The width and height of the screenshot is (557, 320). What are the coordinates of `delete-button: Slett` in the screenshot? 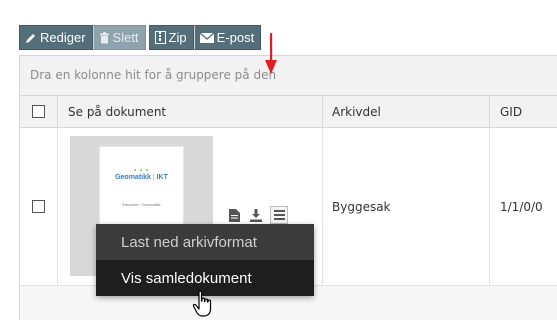 It's located at (119, 37).